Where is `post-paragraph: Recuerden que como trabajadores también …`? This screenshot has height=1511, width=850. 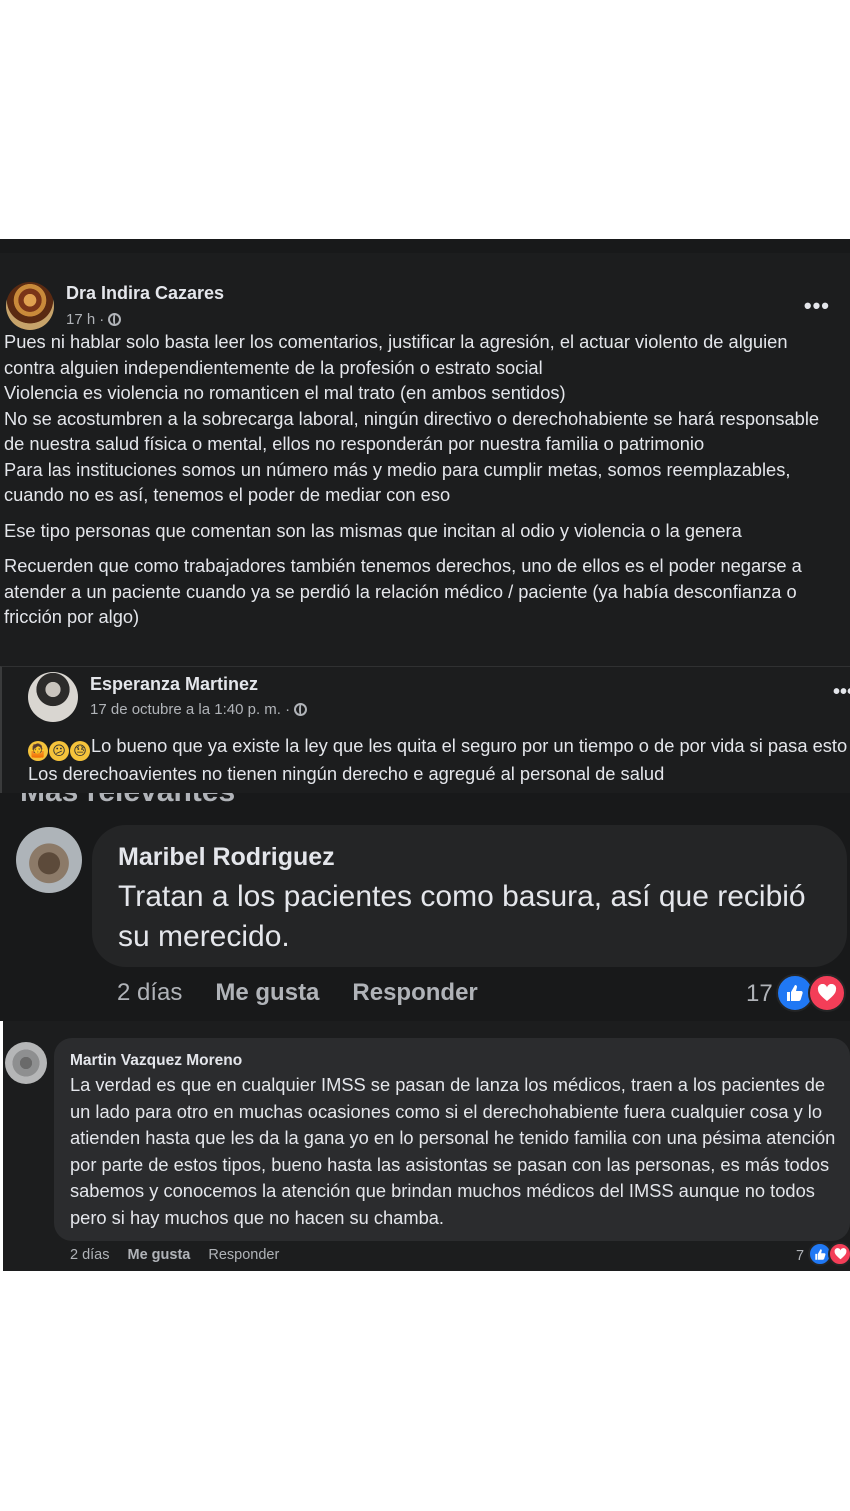
post-paragraph: Recuerden que como trabajadores también … is located at coordinates (403, 591).